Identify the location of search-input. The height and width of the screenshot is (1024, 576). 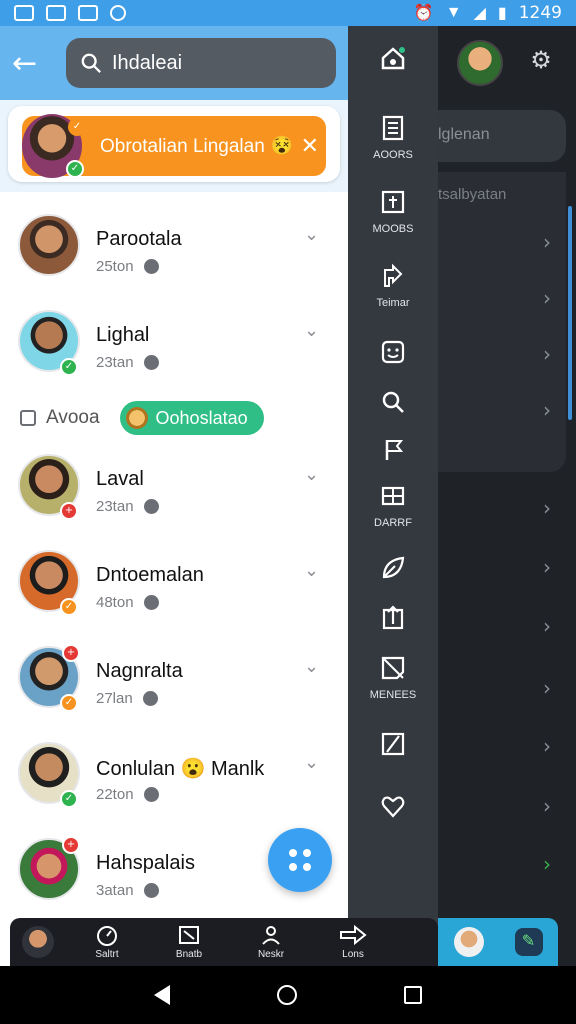
(212, 63).